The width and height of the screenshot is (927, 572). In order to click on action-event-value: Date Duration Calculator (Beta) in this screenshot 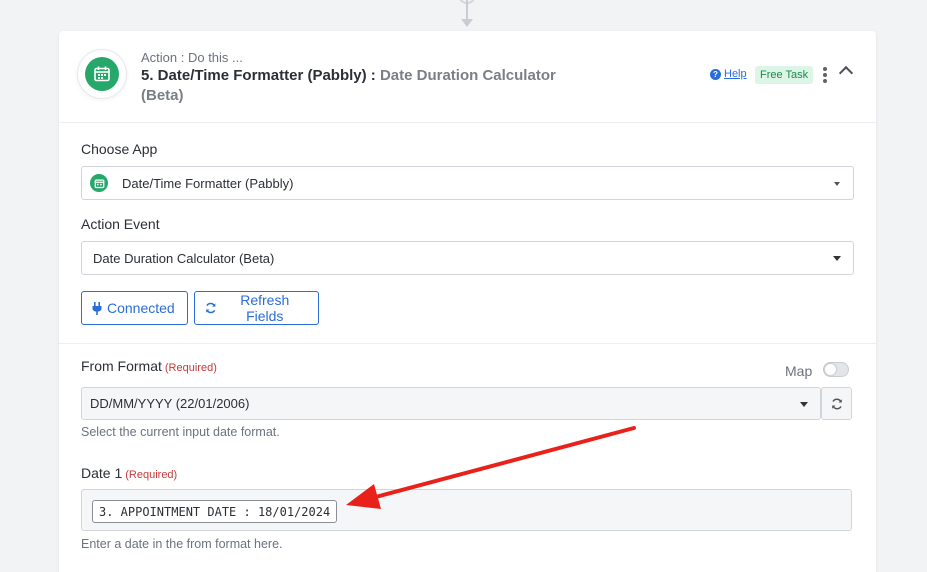, I will do `click(184, 258)`.